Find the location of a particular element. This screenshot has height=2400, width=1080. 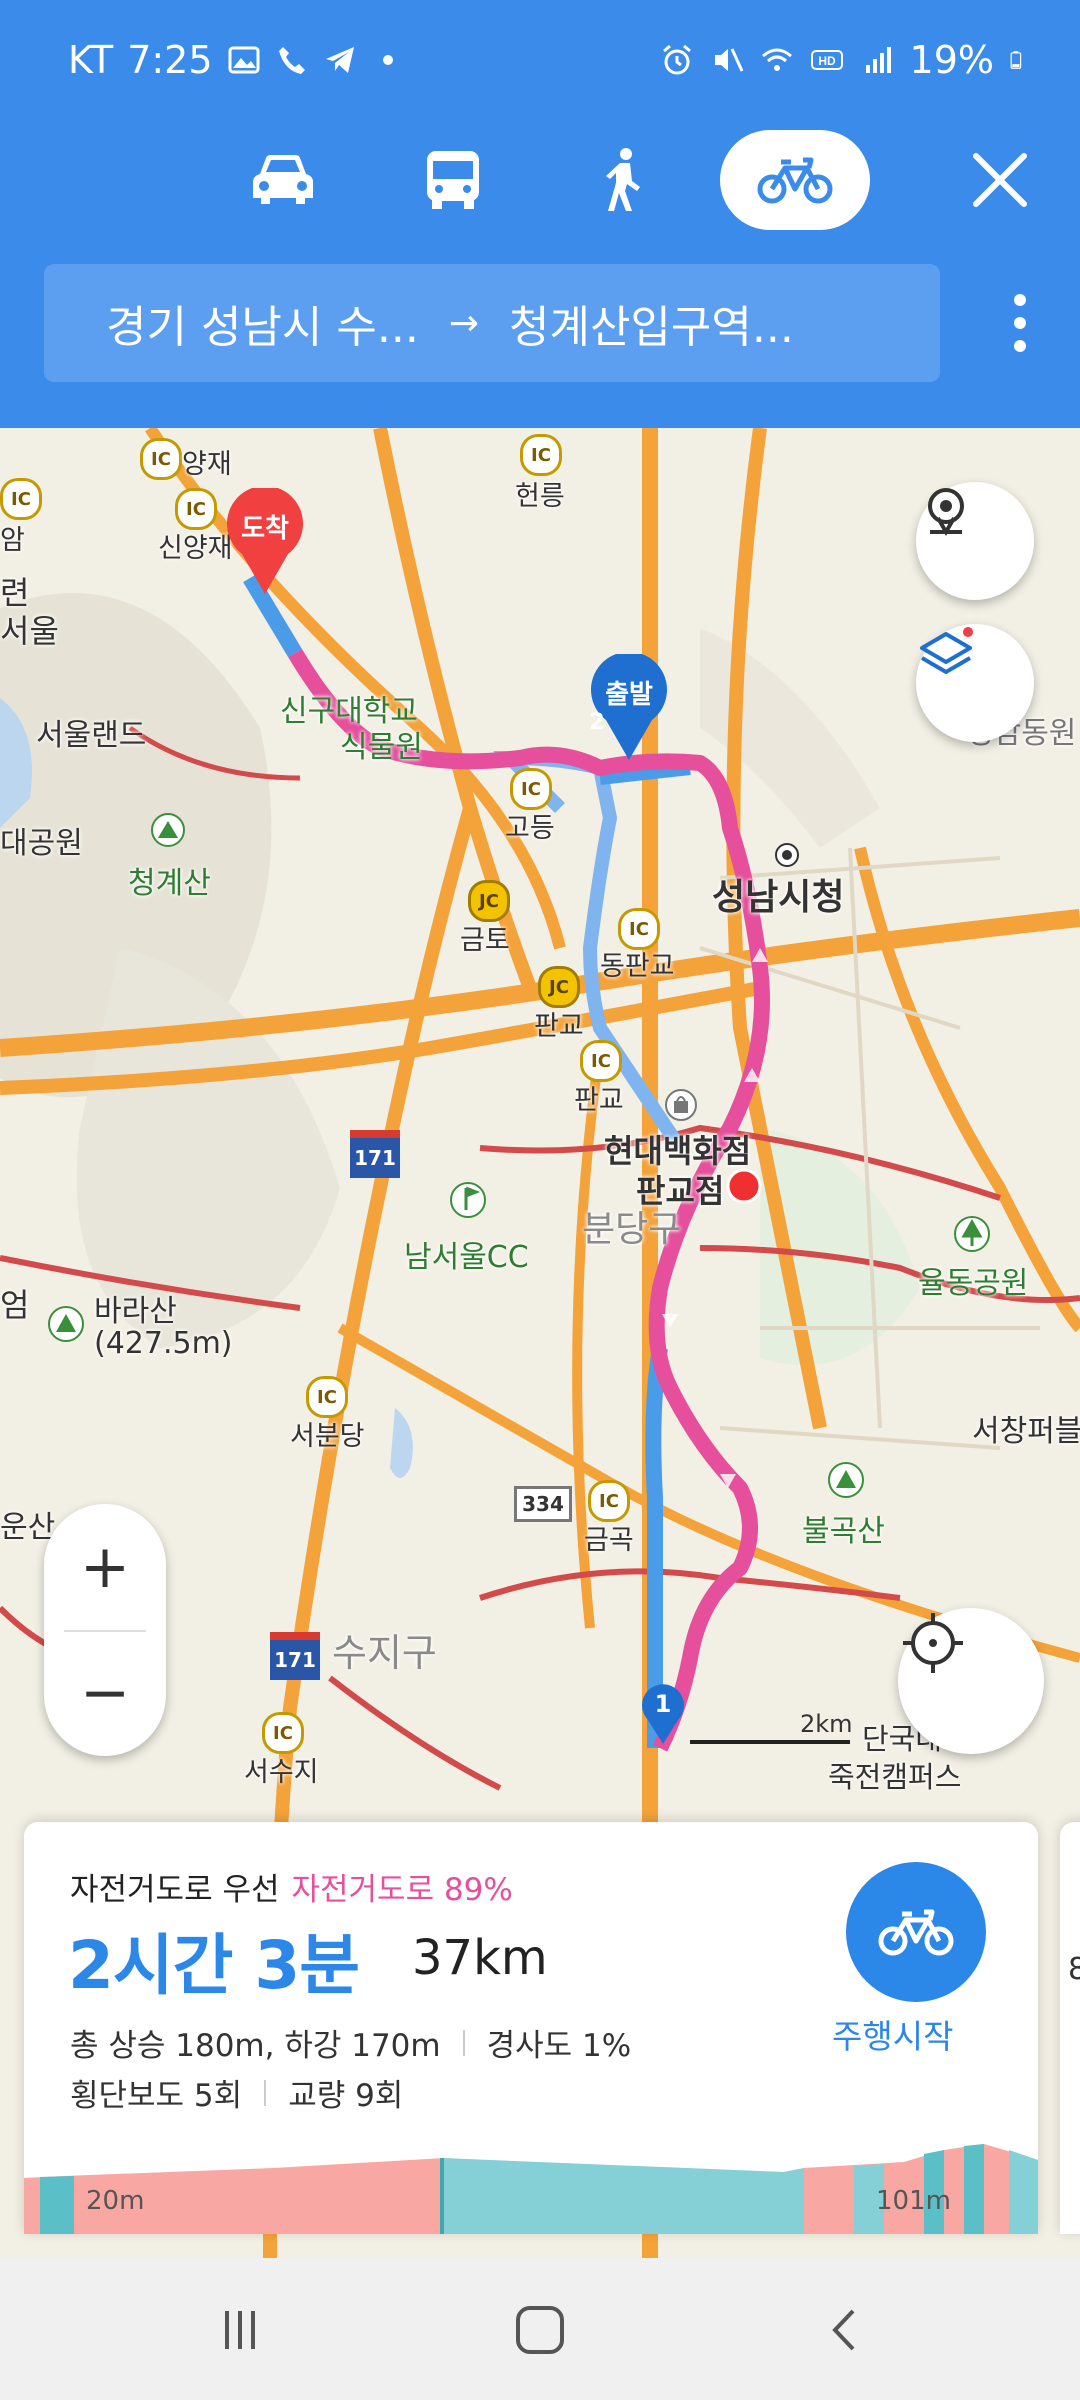

map-label-yuldong: 율동공원 is located at coordinates (973, 1283).